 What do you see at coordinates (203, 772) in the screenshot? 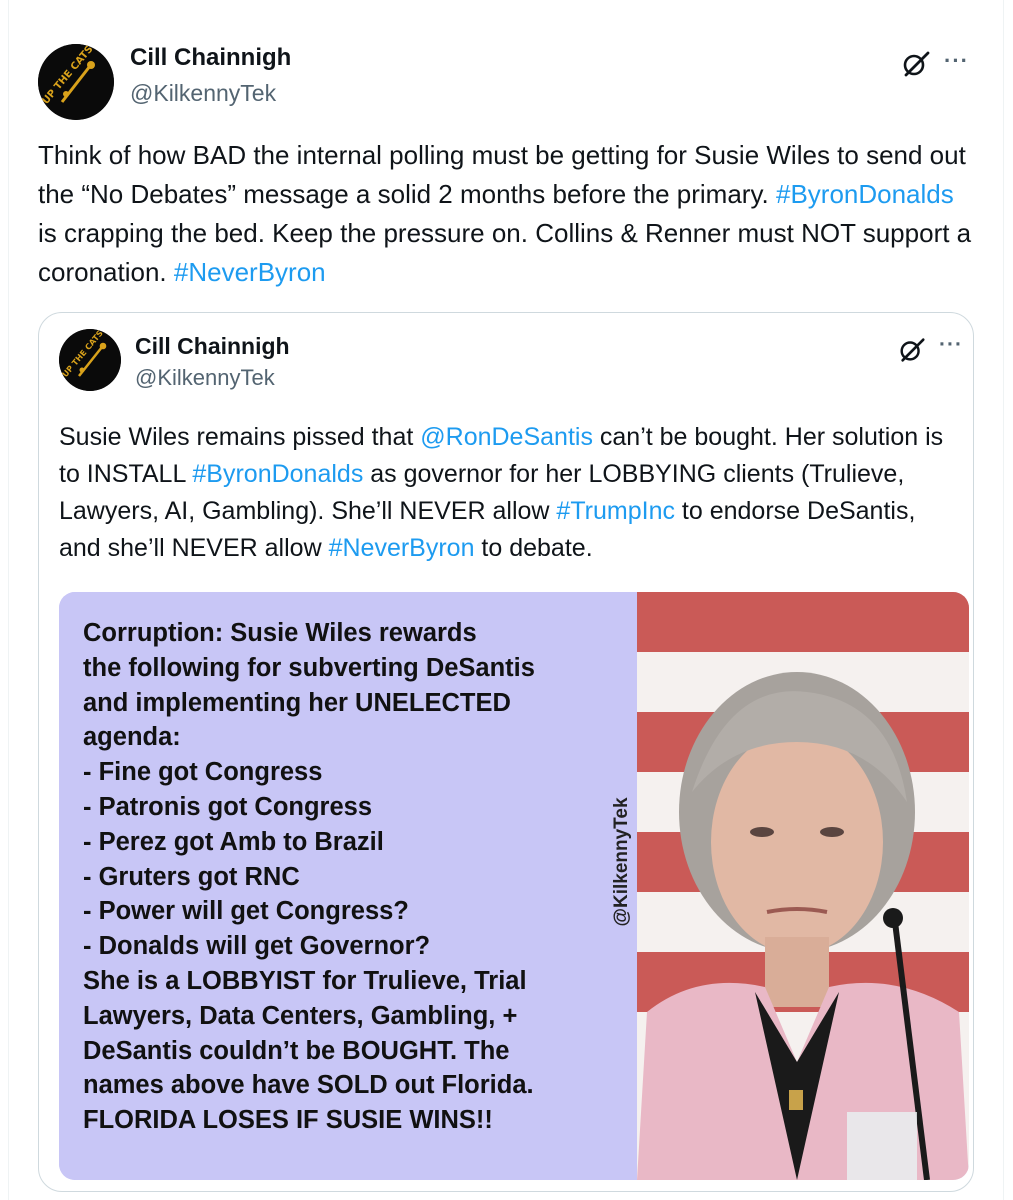
I see `image-text-line: - Fine got Congress` at bounding box center [203, 772].